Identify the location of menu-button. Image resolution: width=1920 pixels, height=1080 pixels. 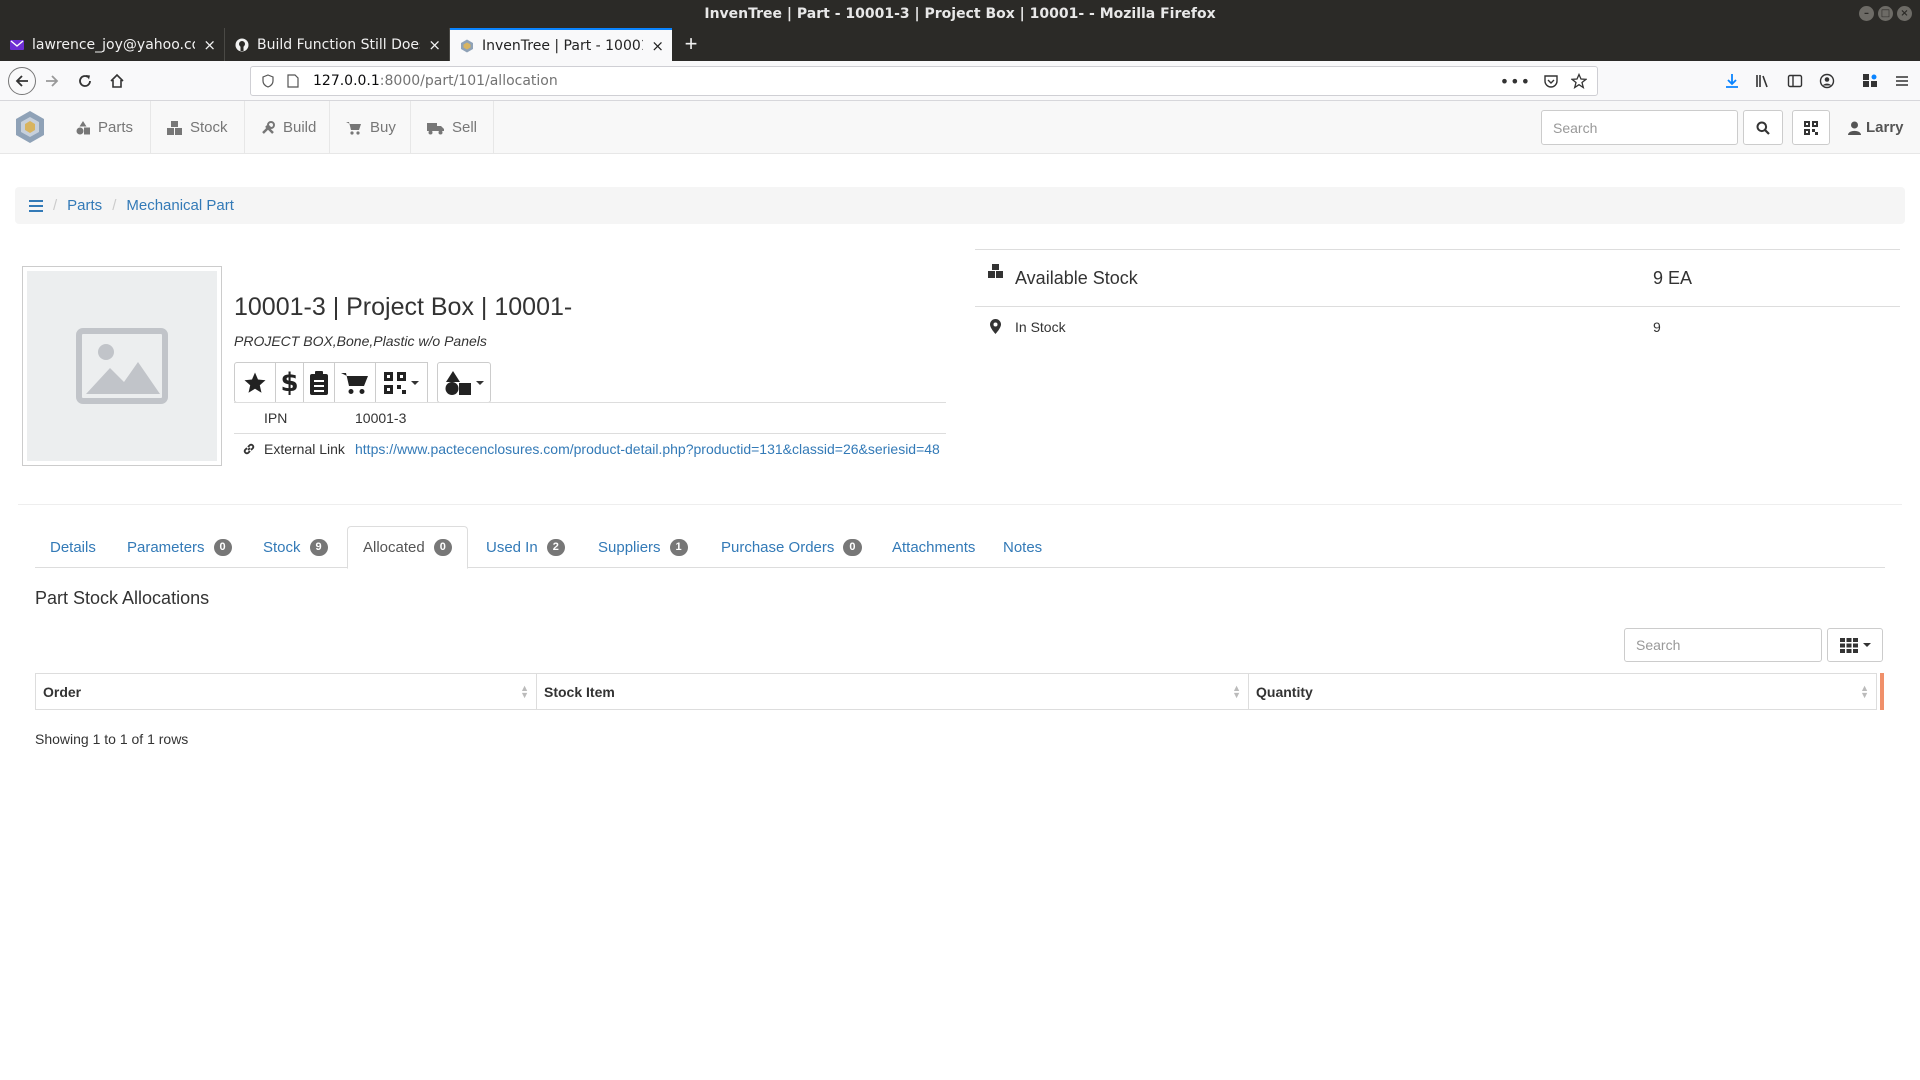
(1902, 81).